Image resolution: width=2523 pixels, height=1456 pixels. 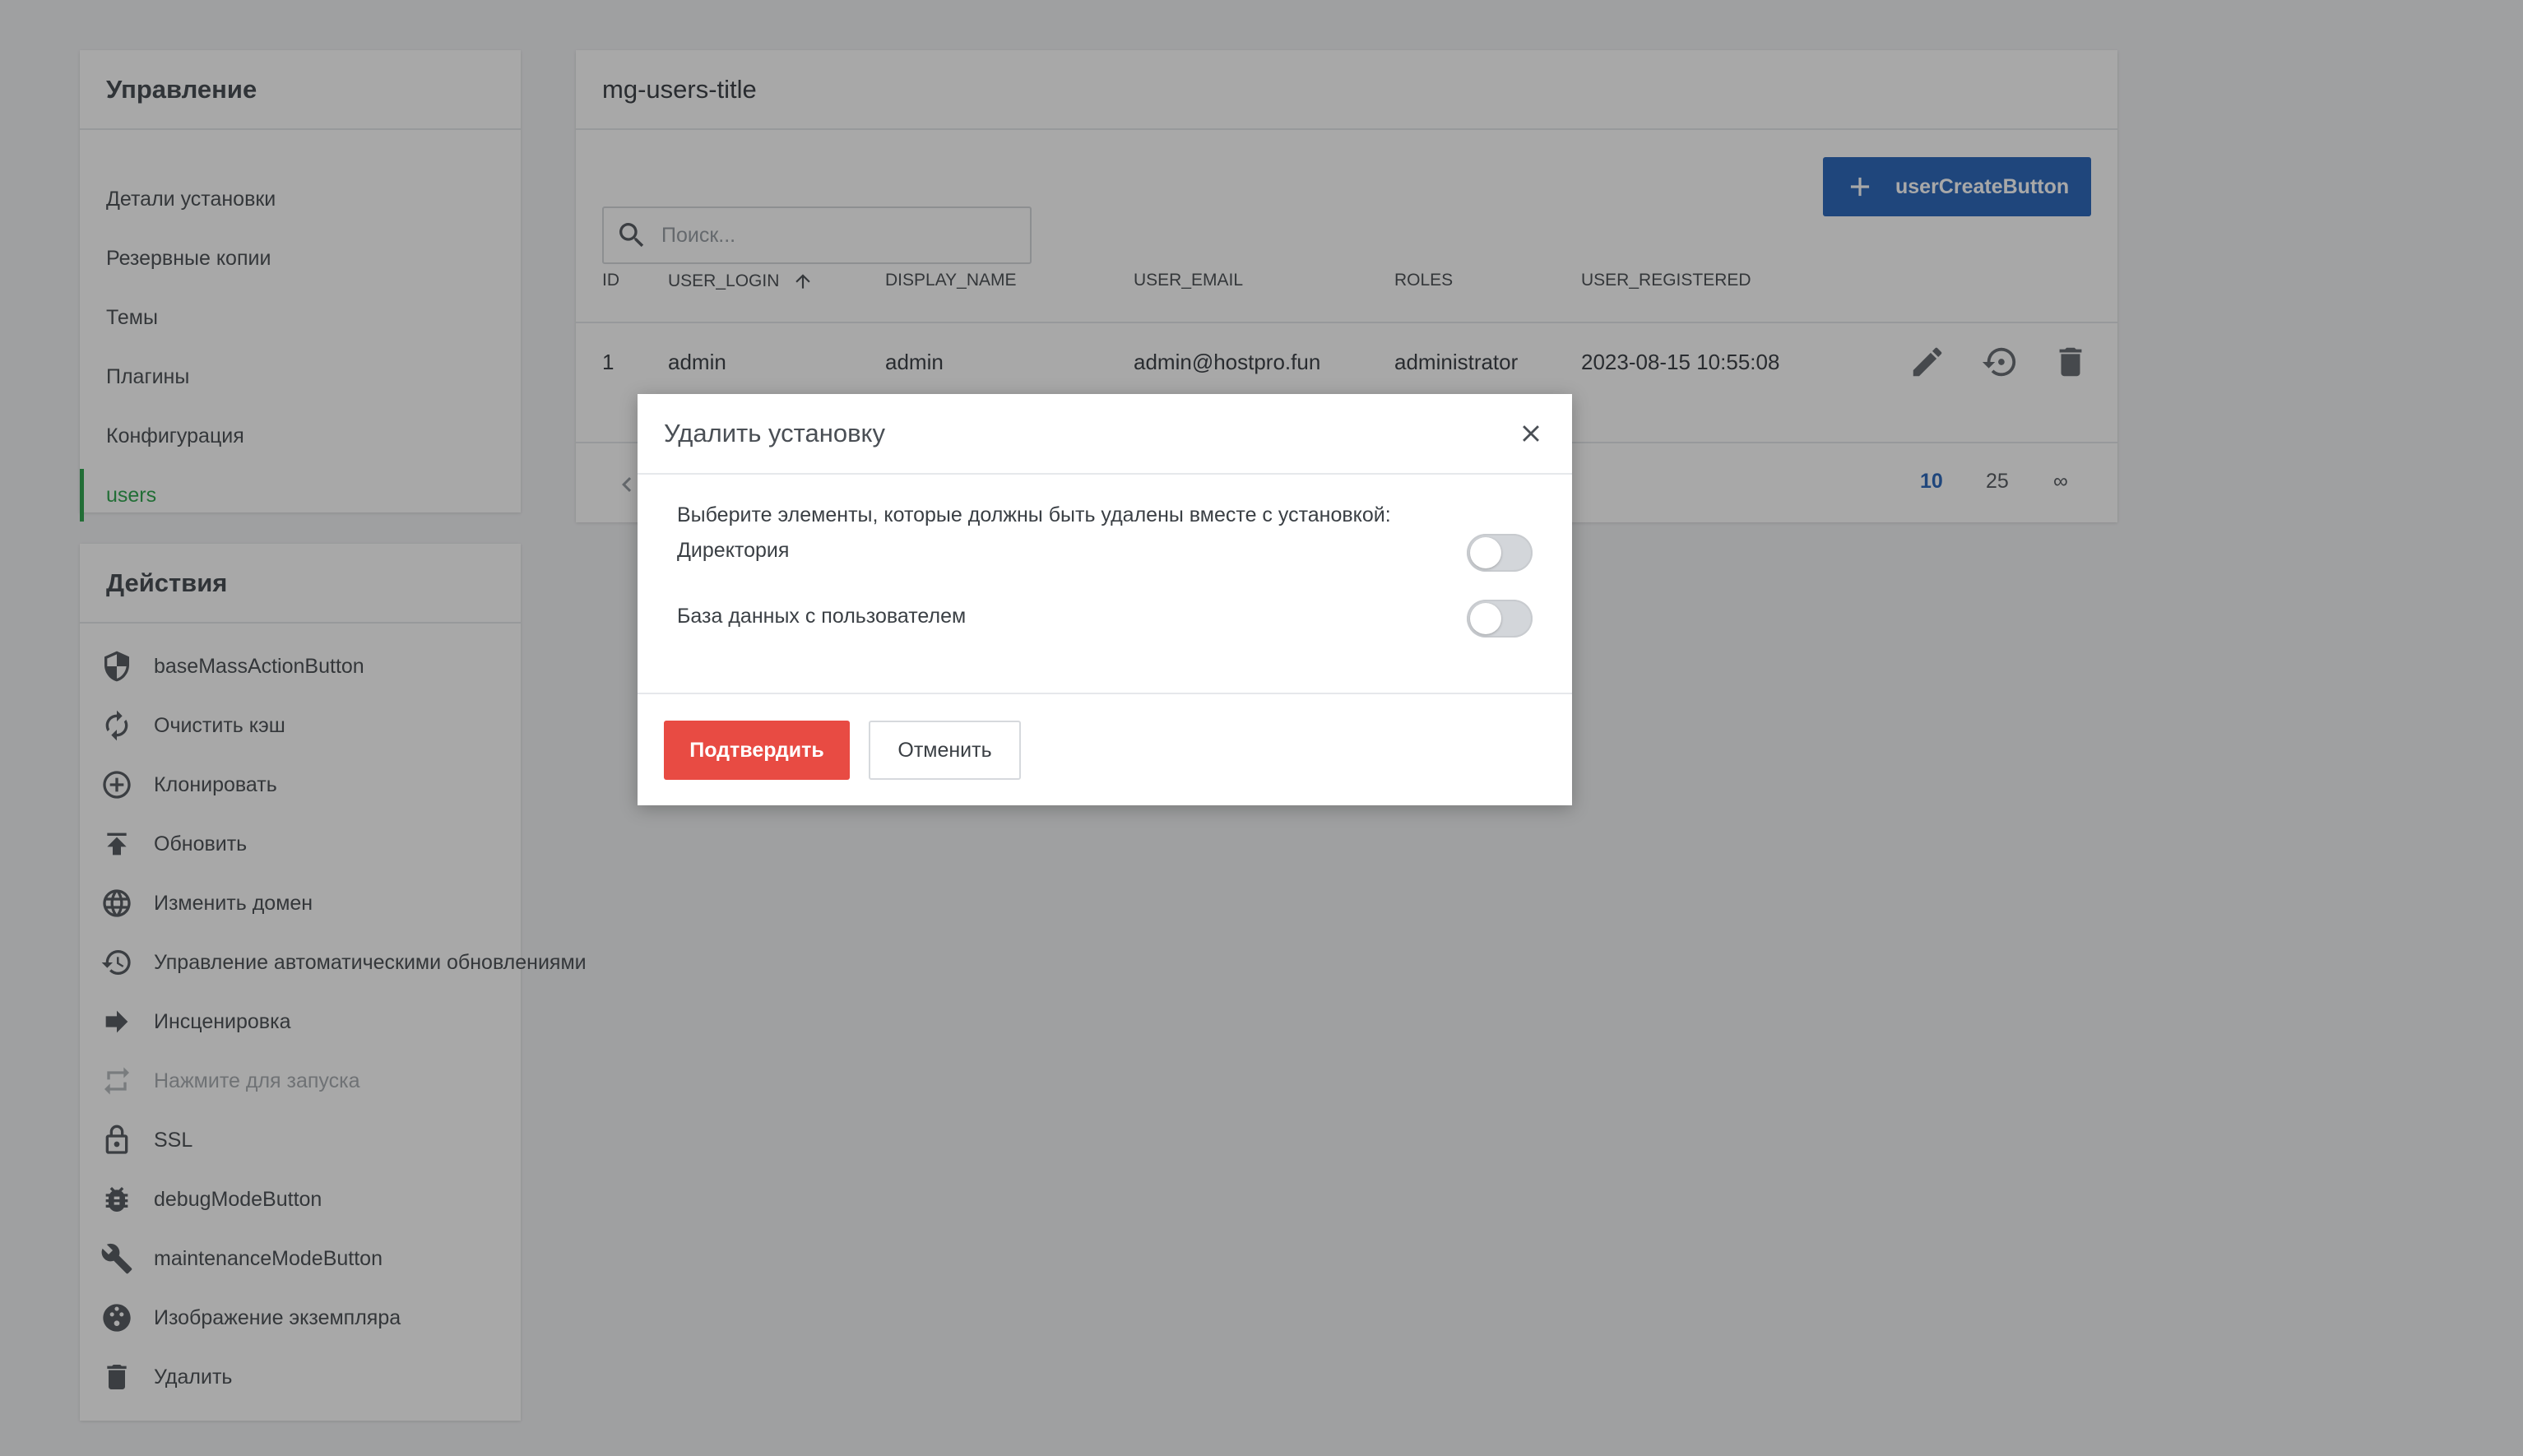 What do you see at coordinates (822, 616) in the screenshot?
I see `option-database-label: База данных с пользователем` at bounding box center [822, 616].